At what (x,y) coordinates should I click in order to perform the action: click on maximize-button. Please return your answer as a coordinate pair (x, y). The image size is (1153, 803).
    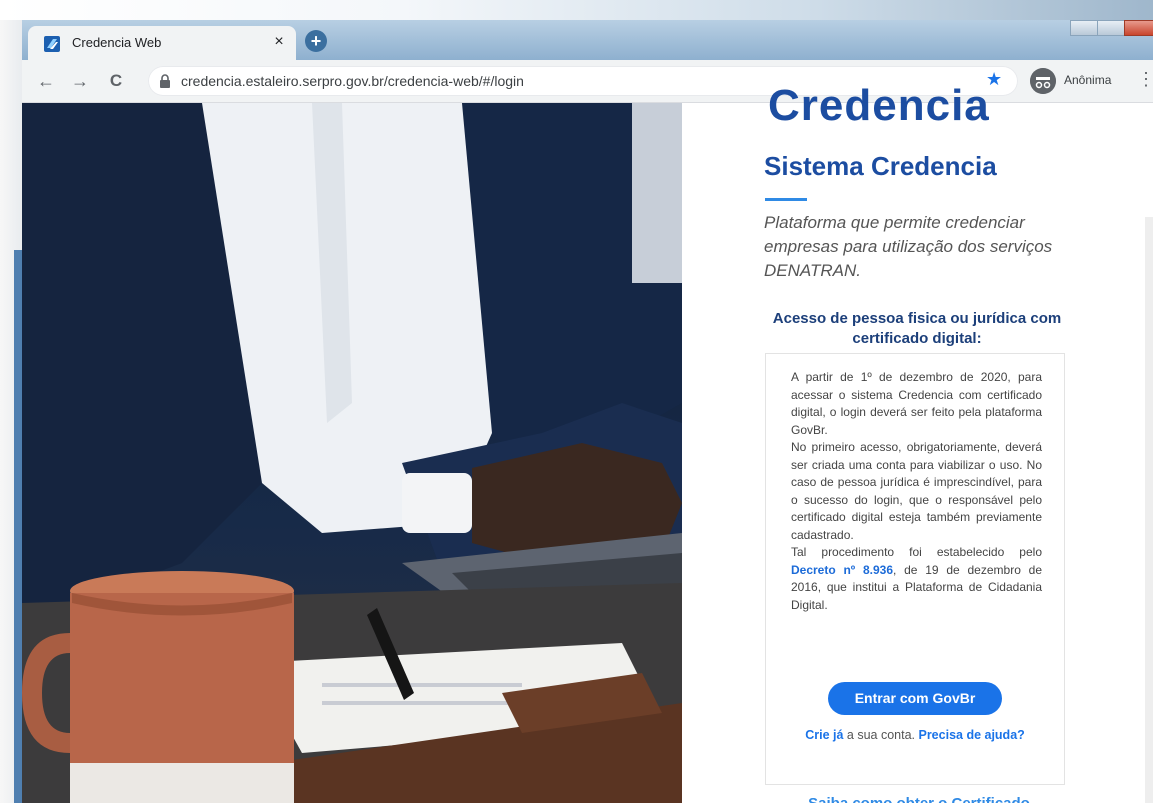
    Looking at the image, I should click on (1111, 28).